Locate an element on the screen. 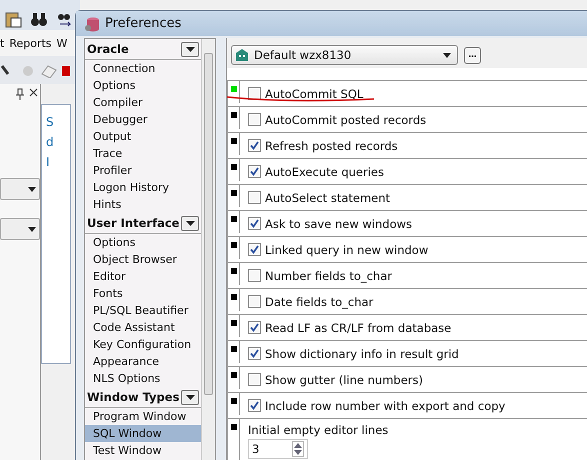 This screenshot has width=587, height=460. window-title: Preferences is located at coordinates (143, 23).